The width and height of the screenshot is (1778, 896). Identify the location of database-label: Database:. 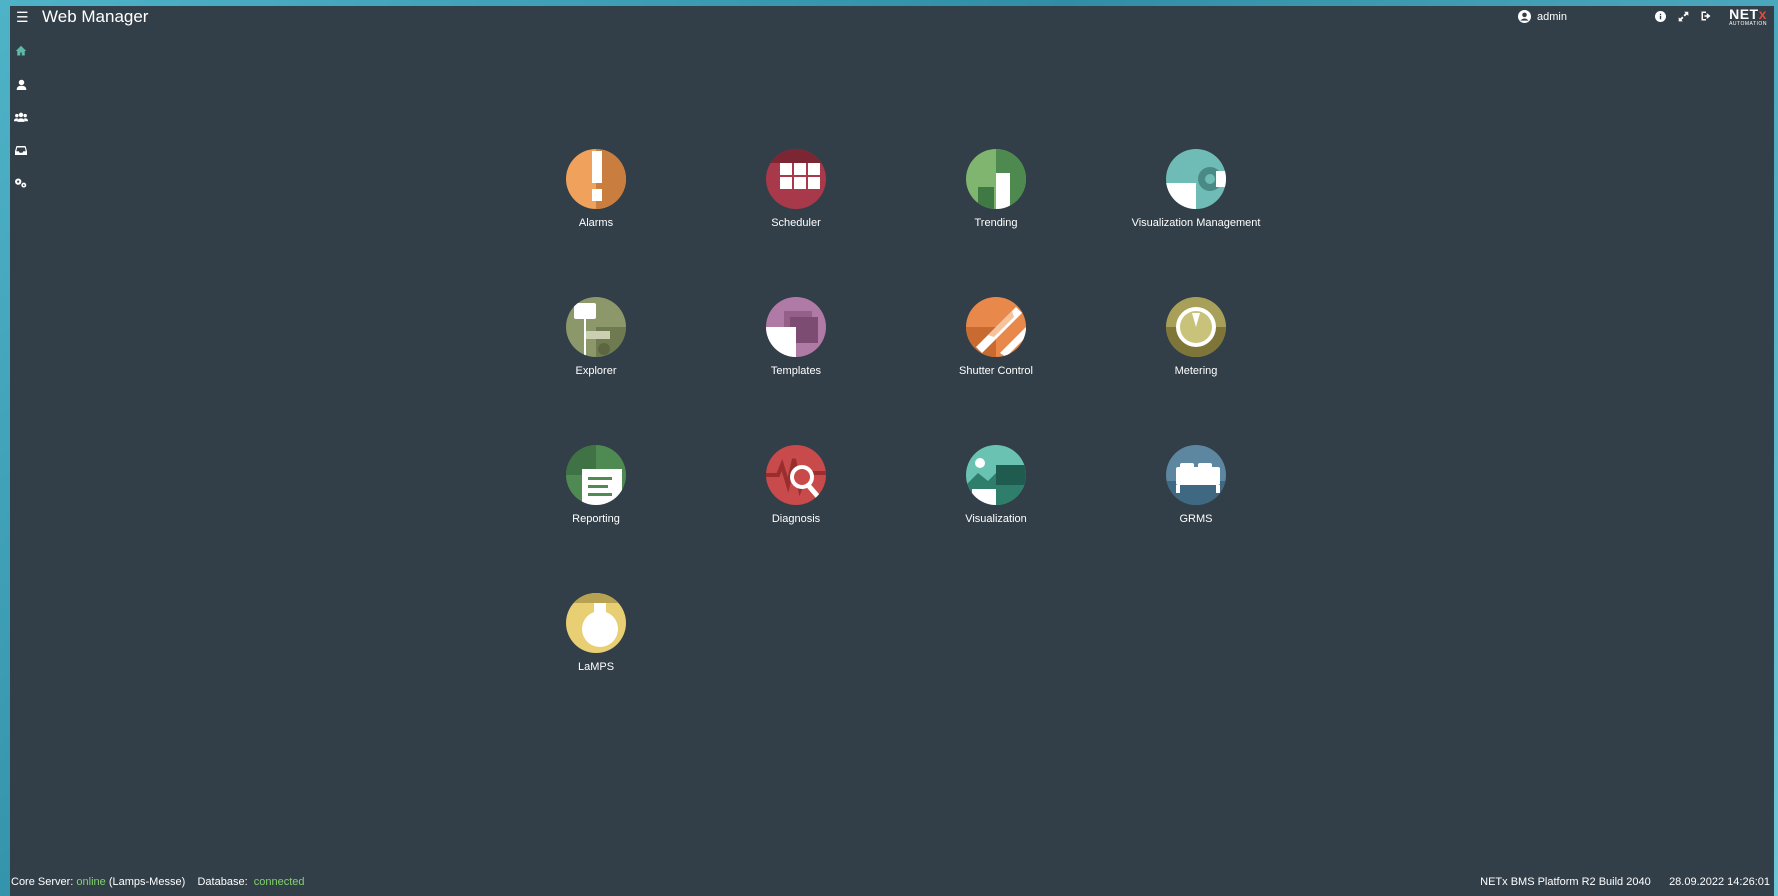
(222, 882).